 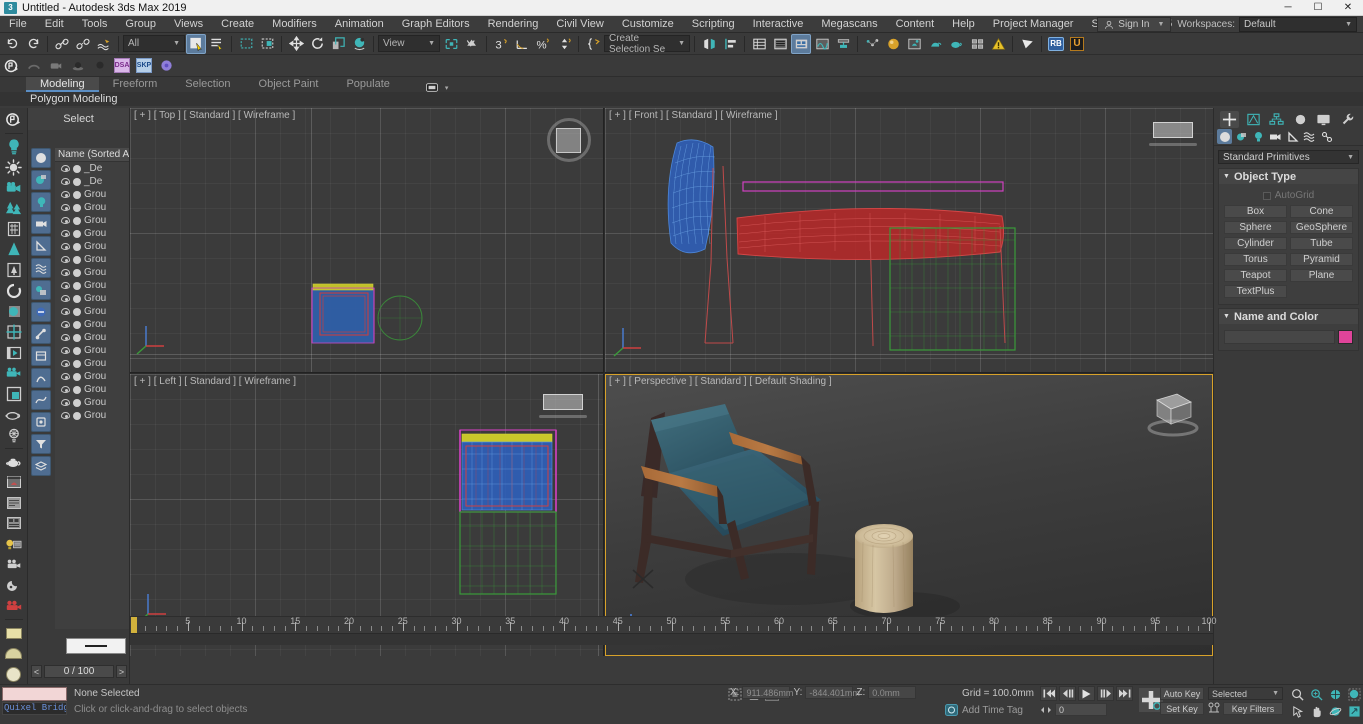 What do you see at coordinates (78, 66) in the screenshot?
I see `sphere-tool-button` at bounding box center [78, 66].